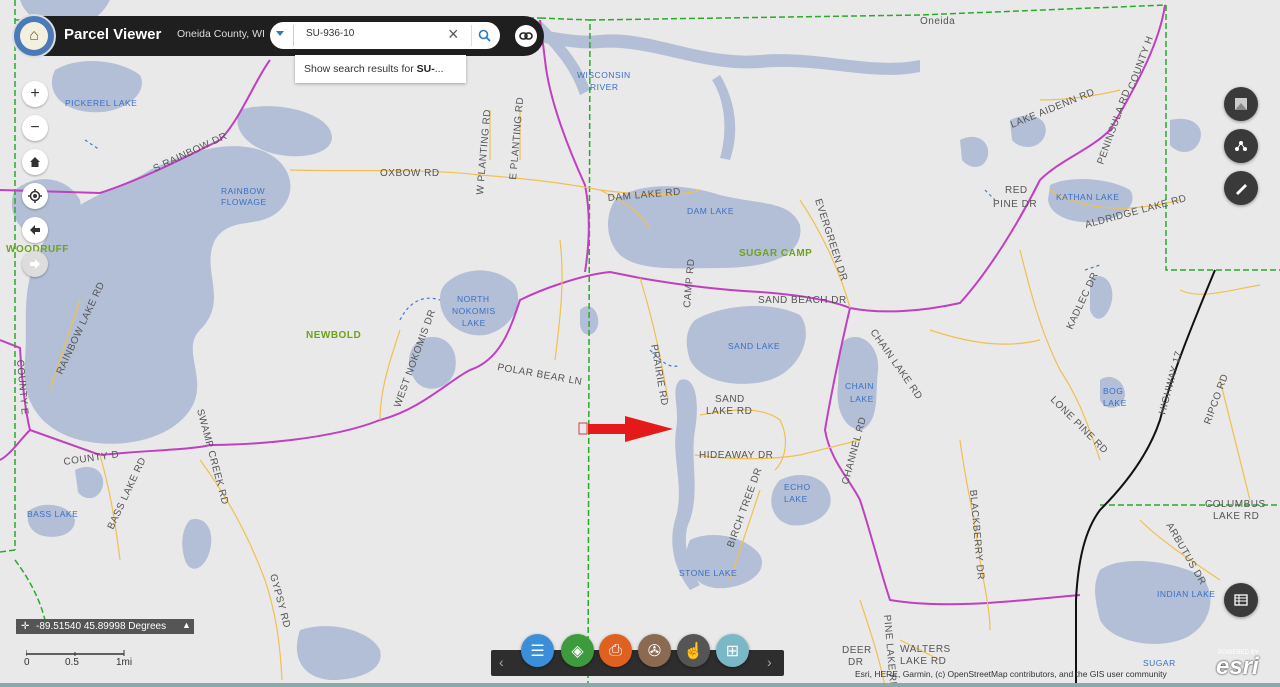  Describe the element at coordinates (1159, 663) in the screenshot. I see `water-sugar: SUGAR` at that location.